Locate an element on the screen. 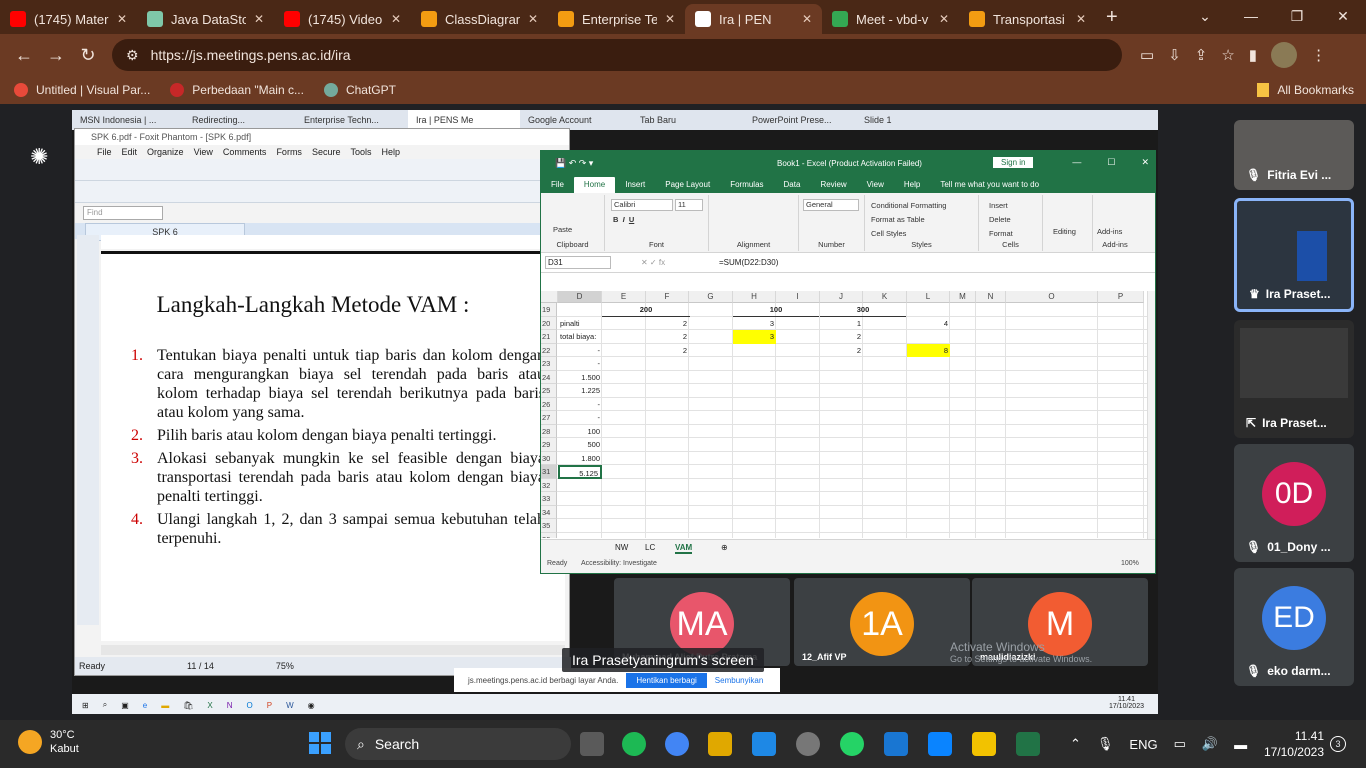  notes-app-icon is located at coordinates (984, 744).